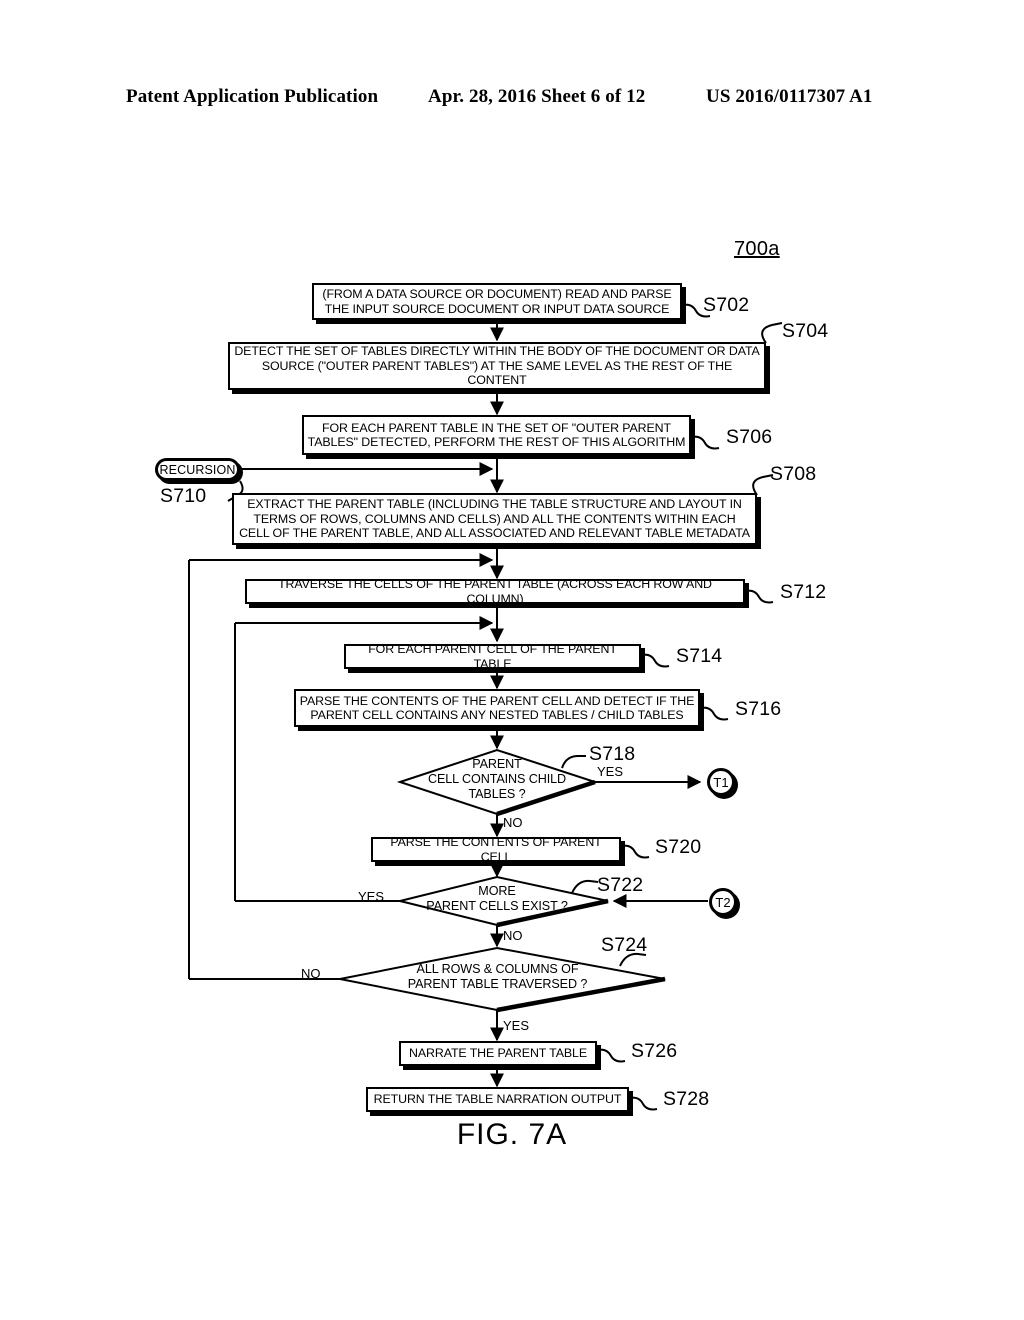 The height and width of the screenshot is (1320, 1024). I want to click on node-s720: PARSE THE CONTENTS OF PARENT CELL, so click(496, 849).